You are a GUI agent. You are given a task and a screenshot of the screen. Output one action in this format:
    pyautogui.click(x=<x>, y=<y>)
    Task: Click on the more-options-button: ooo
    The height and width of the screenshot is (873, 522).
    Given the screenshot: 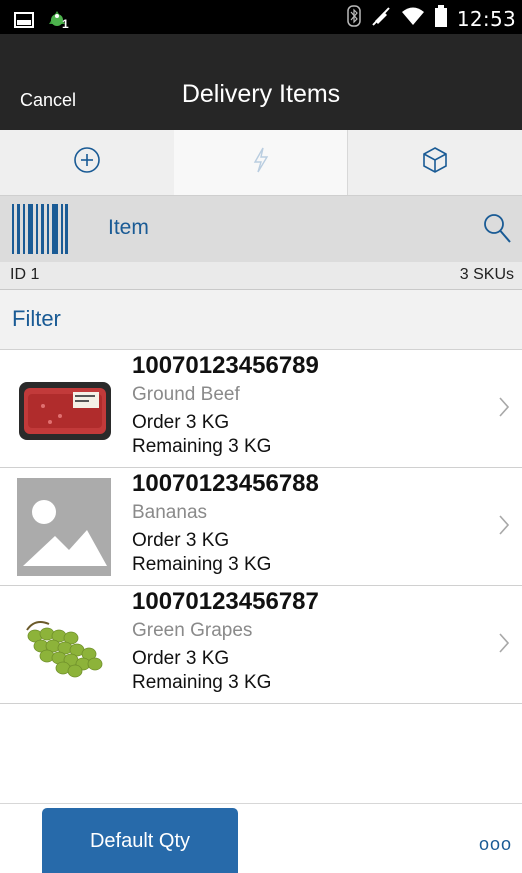 What is the action you would take?
    pyautogui.click(x=495, y=844)
    